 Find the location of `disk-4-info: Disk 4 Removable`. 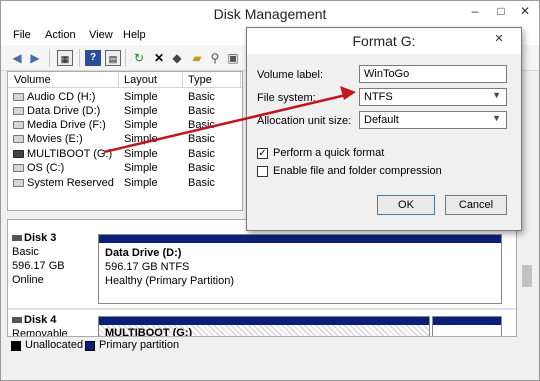

disk-4-info: Disk 4 Removable is located at coordinates (52, 325).